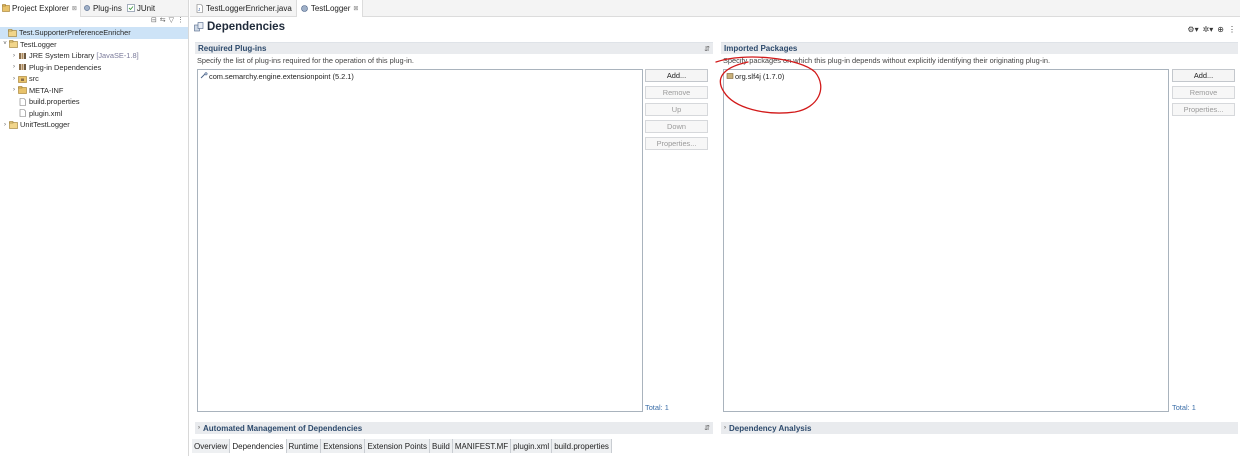 Image resolution: width=1240 pixels, height=456 pixels. What do you see at coordinates (94, 21) in the screenshot?
I see `view-toolbar: ⊟ ⇆ ▽ ⋮` at bounding box center [94, 21].